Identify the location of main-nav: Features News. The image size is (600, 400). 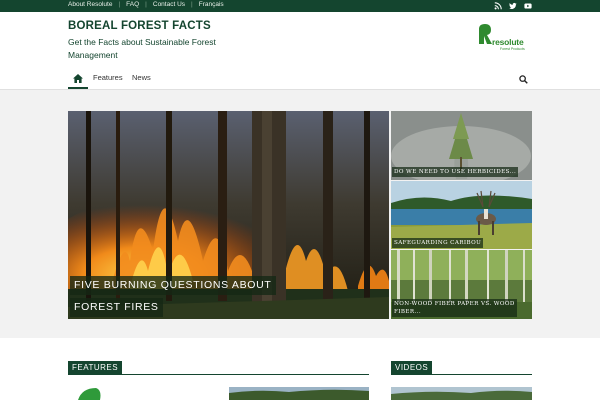
(300, 80).